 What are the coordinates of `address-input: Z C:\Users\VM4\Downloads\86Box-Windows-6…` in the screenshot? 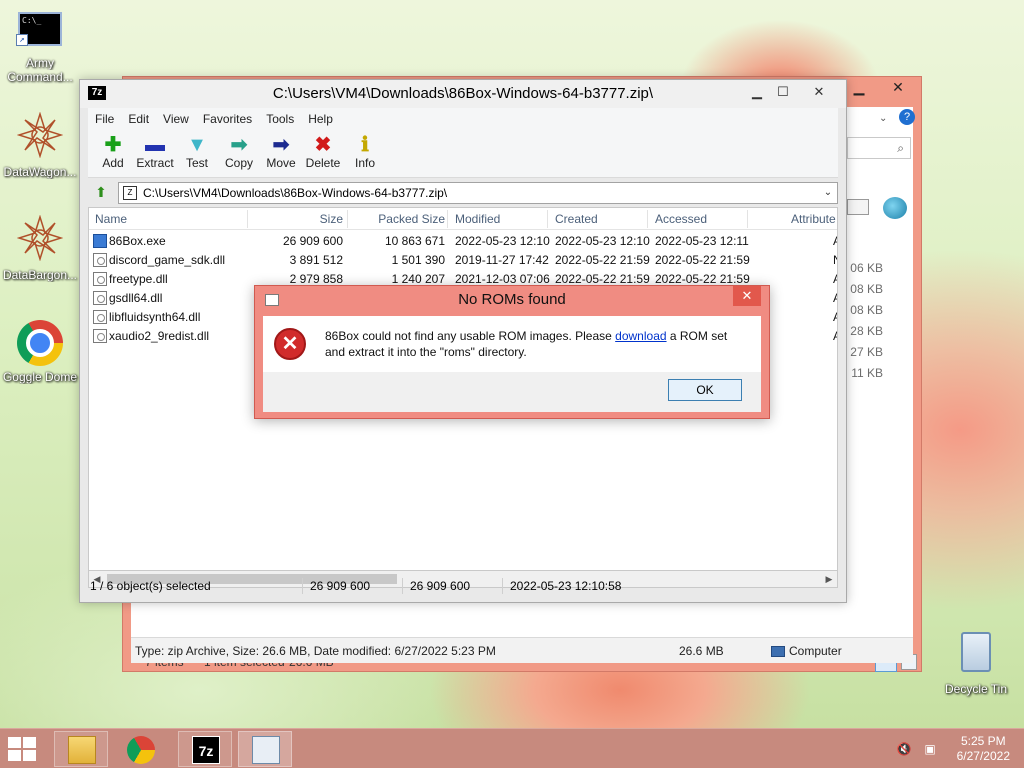 It's located at (478, 193).